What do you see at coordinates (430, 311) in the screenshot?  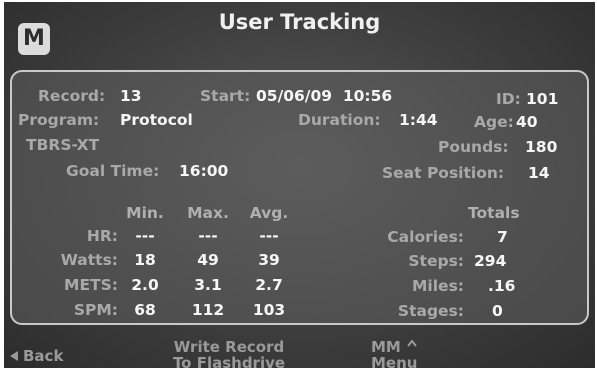 I see `totals-label-stages: Stages:` at bounding box center [430, 311].